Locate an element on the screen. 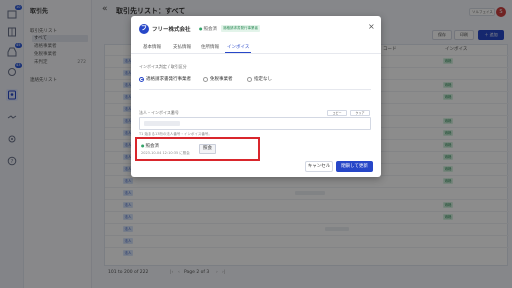 This screenshot has width=512, height=288. section-divider is located at coordinates (255, 89).